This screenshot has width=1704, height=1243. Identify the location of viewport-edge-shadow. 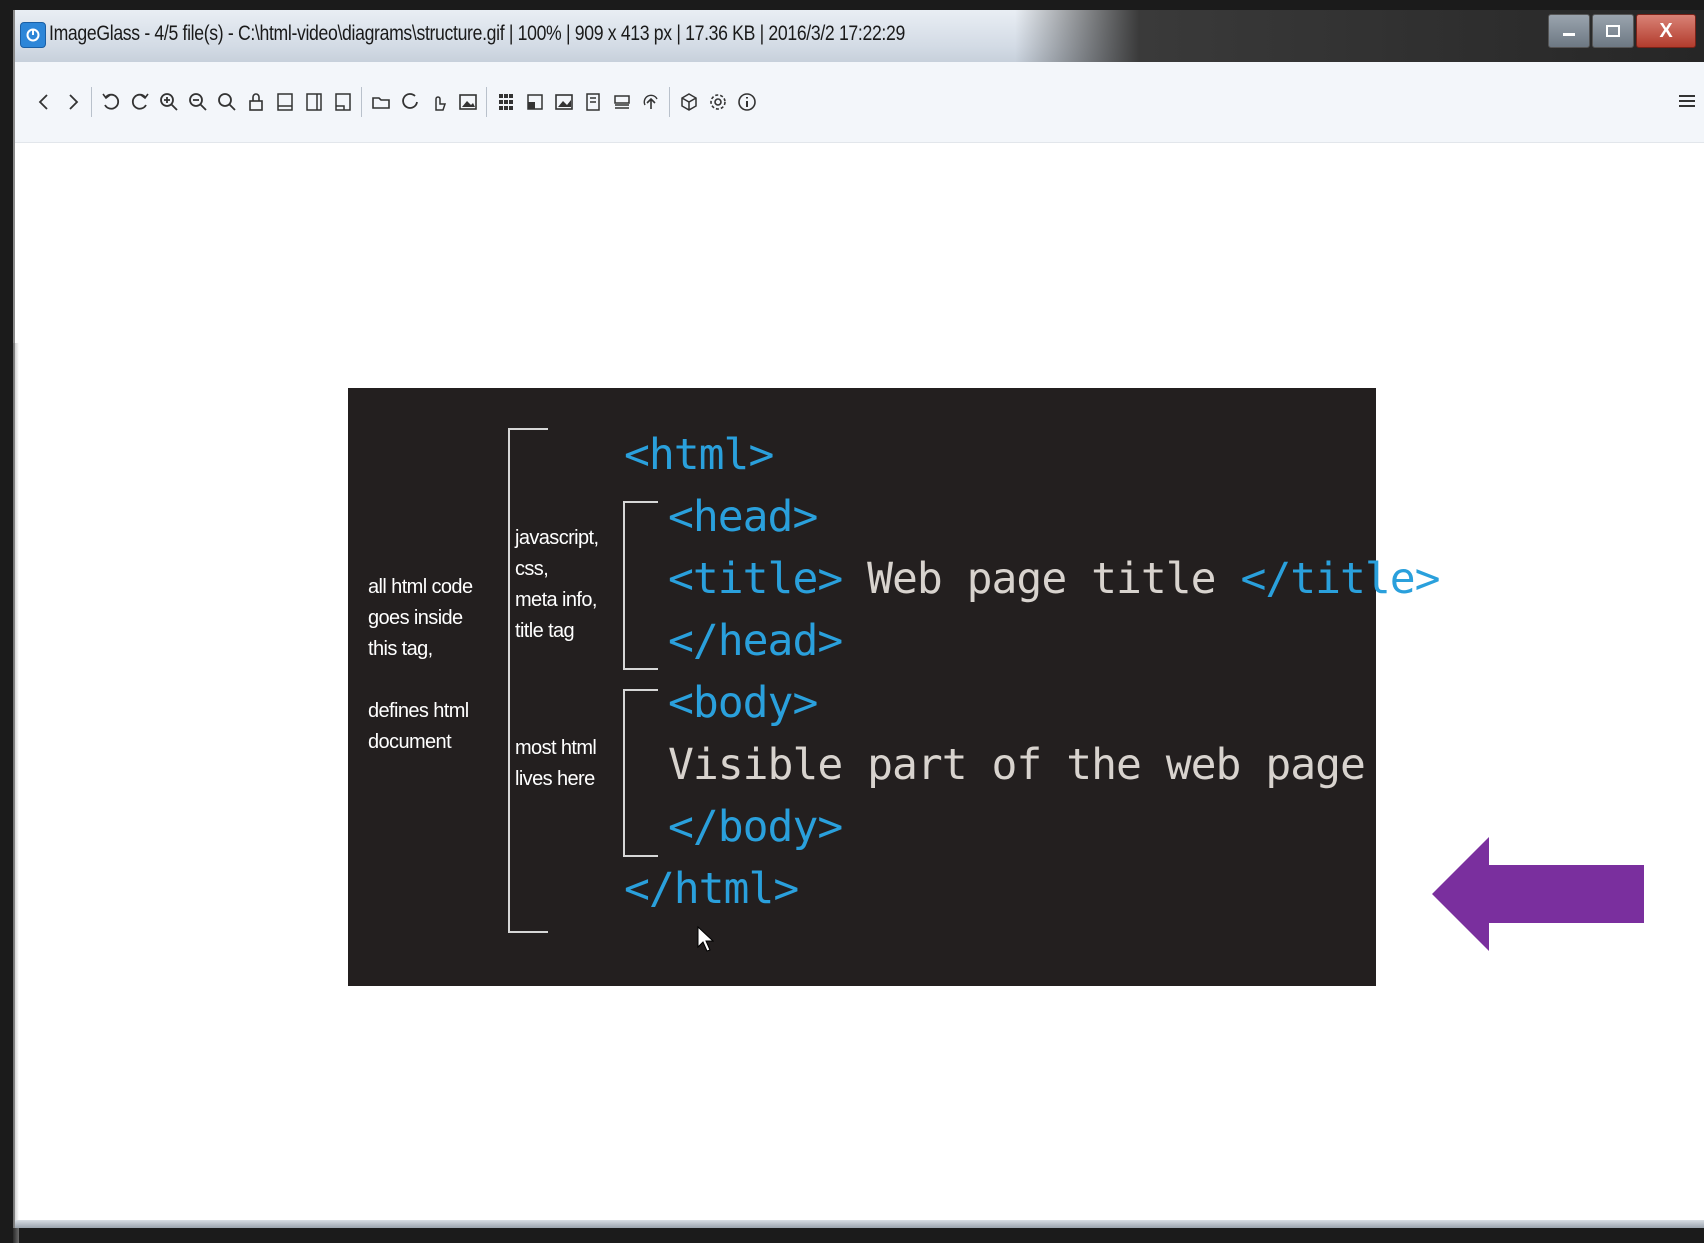
(16, 793).